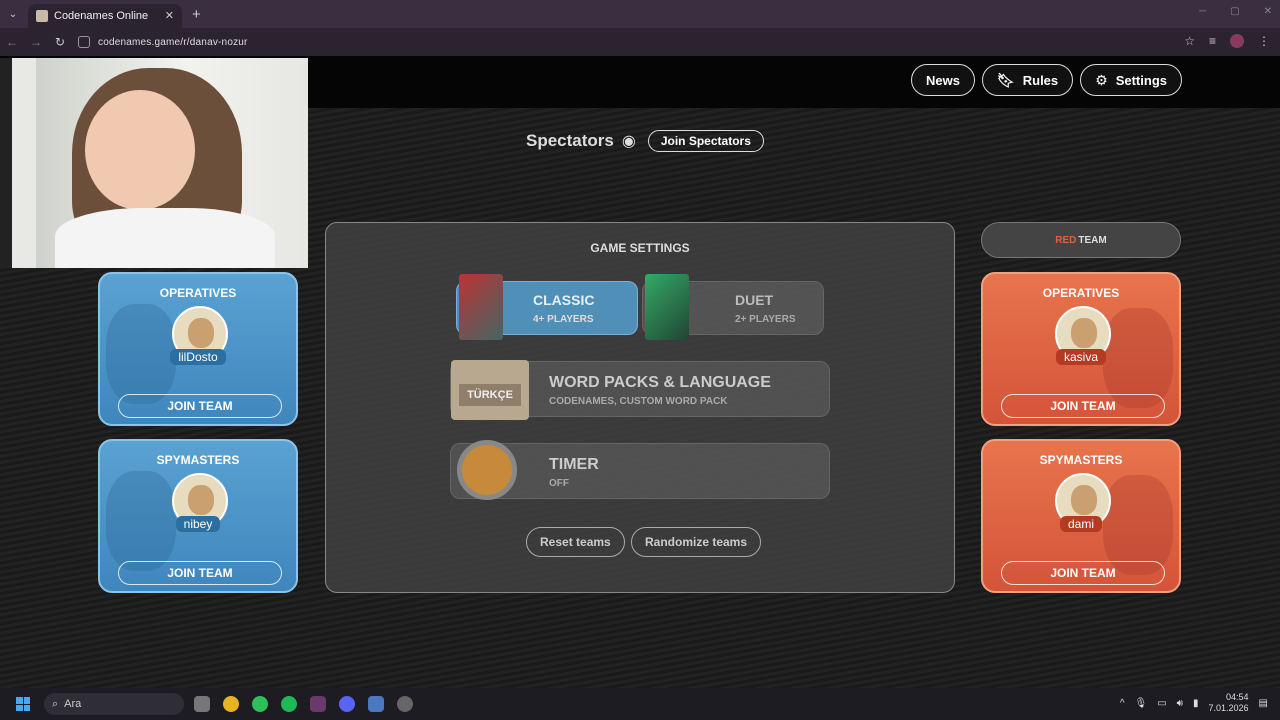 The width and height of the screenshot is (1280, 720). What do you see at coordinates (1005, 79) in the screenshot?
I see `bookmark-icon: 🔖︎` at bounding box center [1005, 79].